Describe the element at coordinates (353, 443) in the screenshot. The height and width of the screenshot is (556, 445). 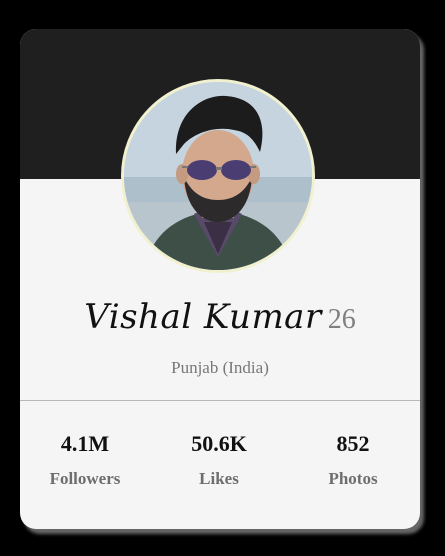
I see `stat-photos-value: 852` at that location.